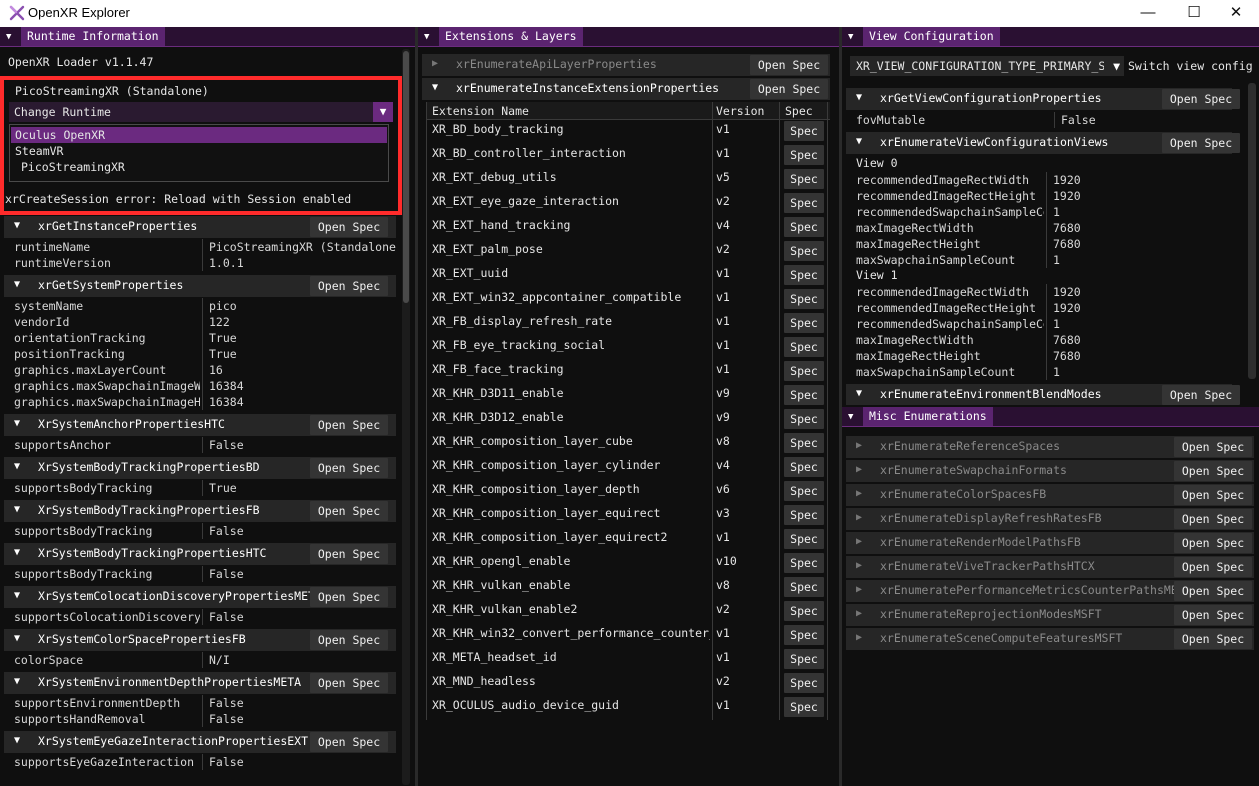 The width and height of the screenshot is (1259, 786). I want to click on change-runtime-combo: Change Runtime ▼, so click(201, 112).